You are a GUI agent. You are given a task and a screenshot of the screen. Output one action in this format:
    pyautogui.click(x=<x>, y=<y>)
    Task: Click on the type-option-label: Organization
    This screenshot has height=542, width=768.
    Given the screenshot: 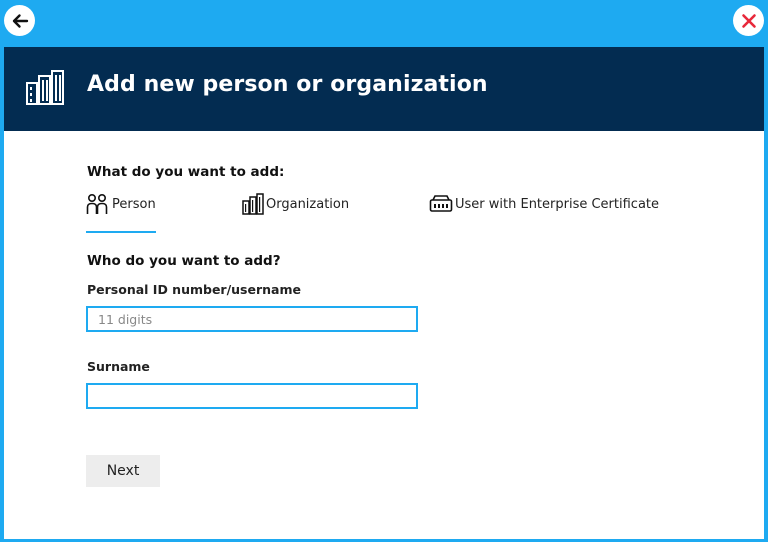 What is the action you would take?
    pyautogui.click(x=308, y=204)
    